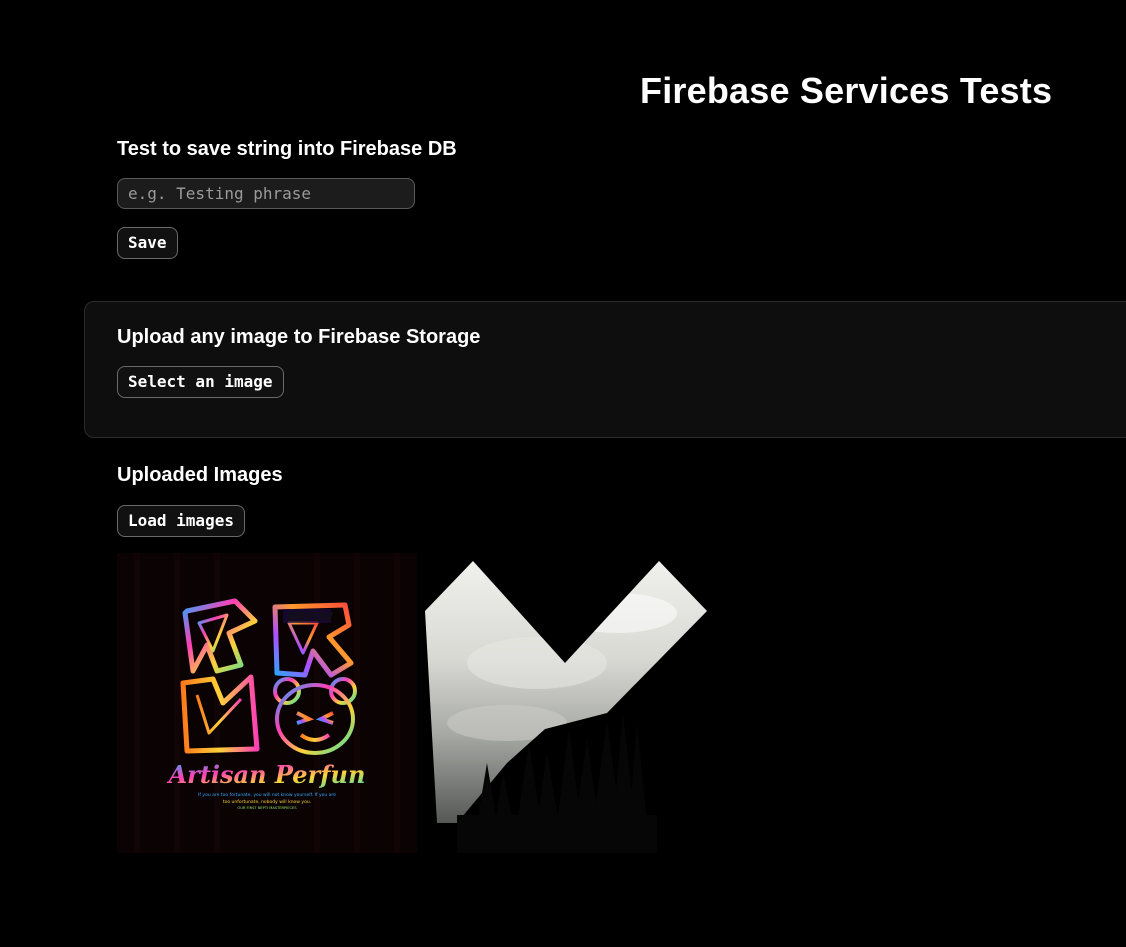 This screenshot has height=947, width=1126. I want to click on page-title: Firebase Services Tests, so click(846, 90).